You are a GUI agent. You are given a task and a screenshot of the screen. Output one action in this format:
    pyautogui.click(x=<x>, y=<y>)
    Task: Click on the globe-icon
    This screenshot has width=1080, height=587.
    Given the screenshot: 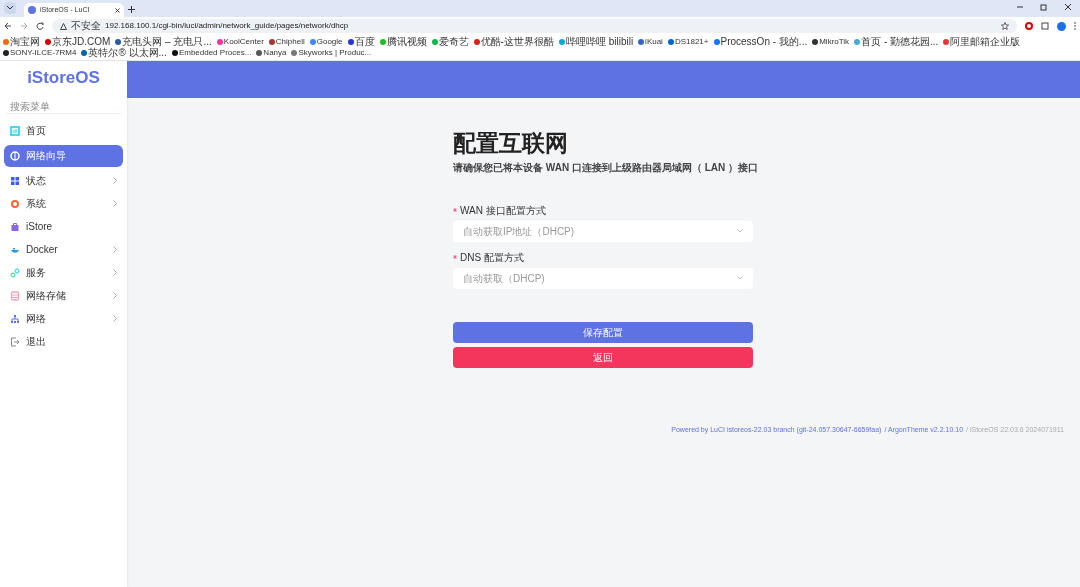 What is the action you would take?
    pyautogui.click(x=15, y=155)
    